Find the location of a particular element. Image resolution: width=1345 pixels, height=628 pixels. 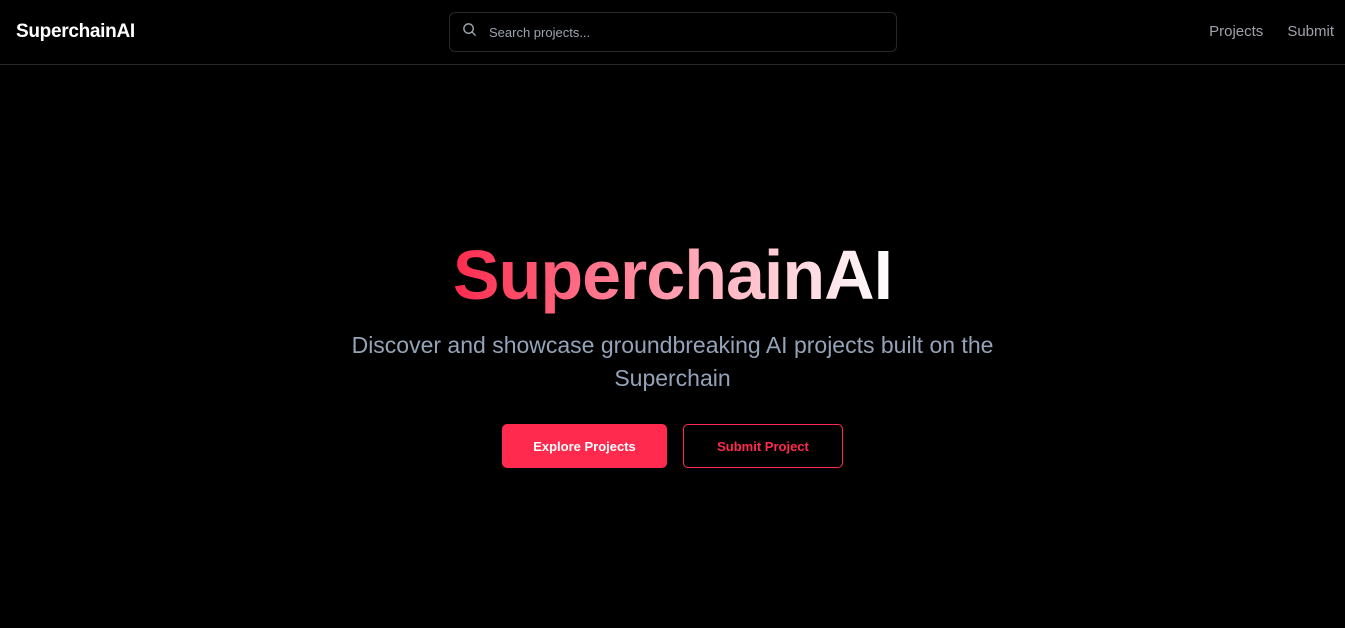

nav-projects: Projects is located at coordinates (1236, 31).